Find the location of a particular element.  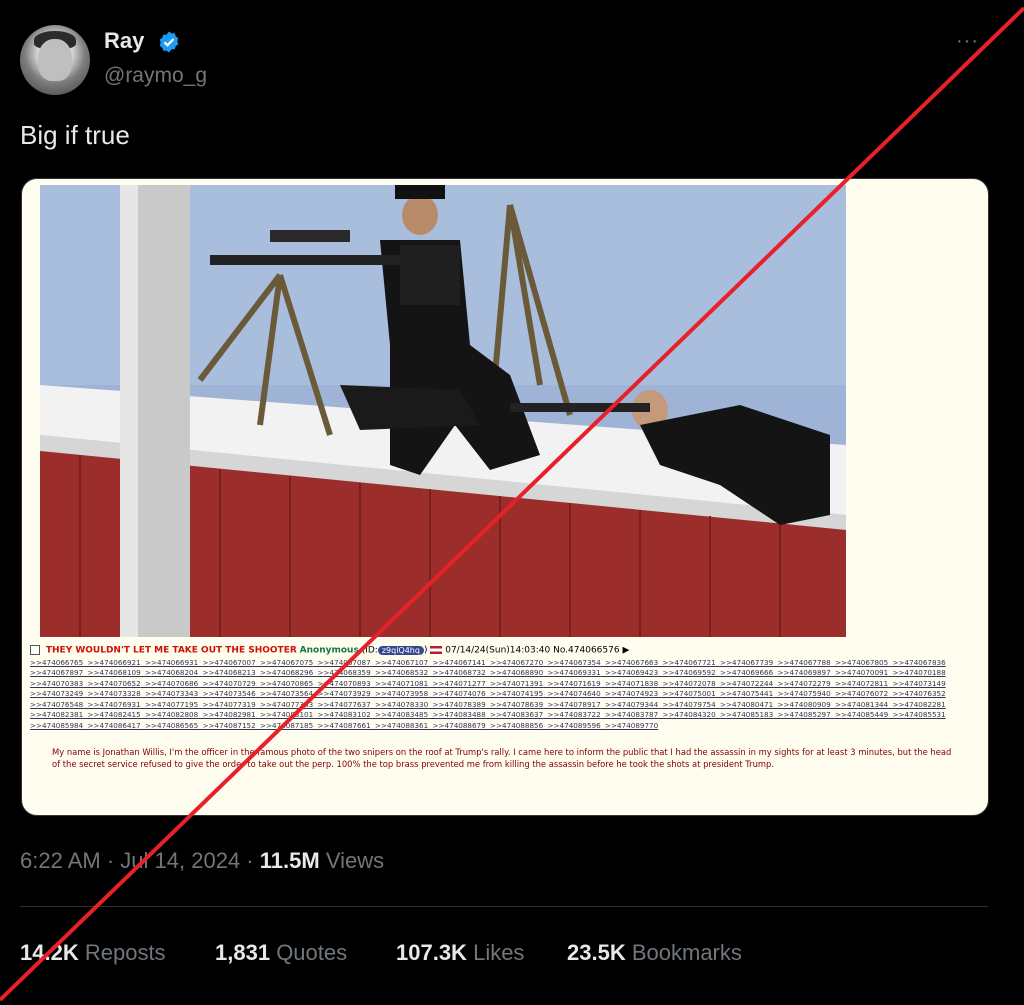

bookmarks-stat: 23.5K Bookmarks is located at coordinates (654, 953).